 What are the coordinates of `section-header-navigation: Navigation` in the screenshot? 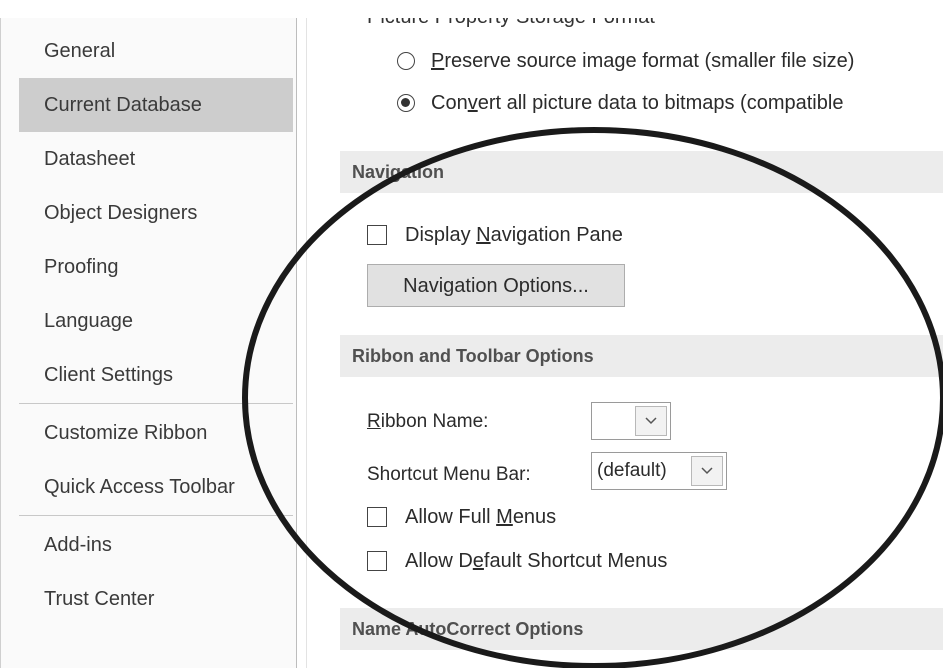 It's located at (641, 172).